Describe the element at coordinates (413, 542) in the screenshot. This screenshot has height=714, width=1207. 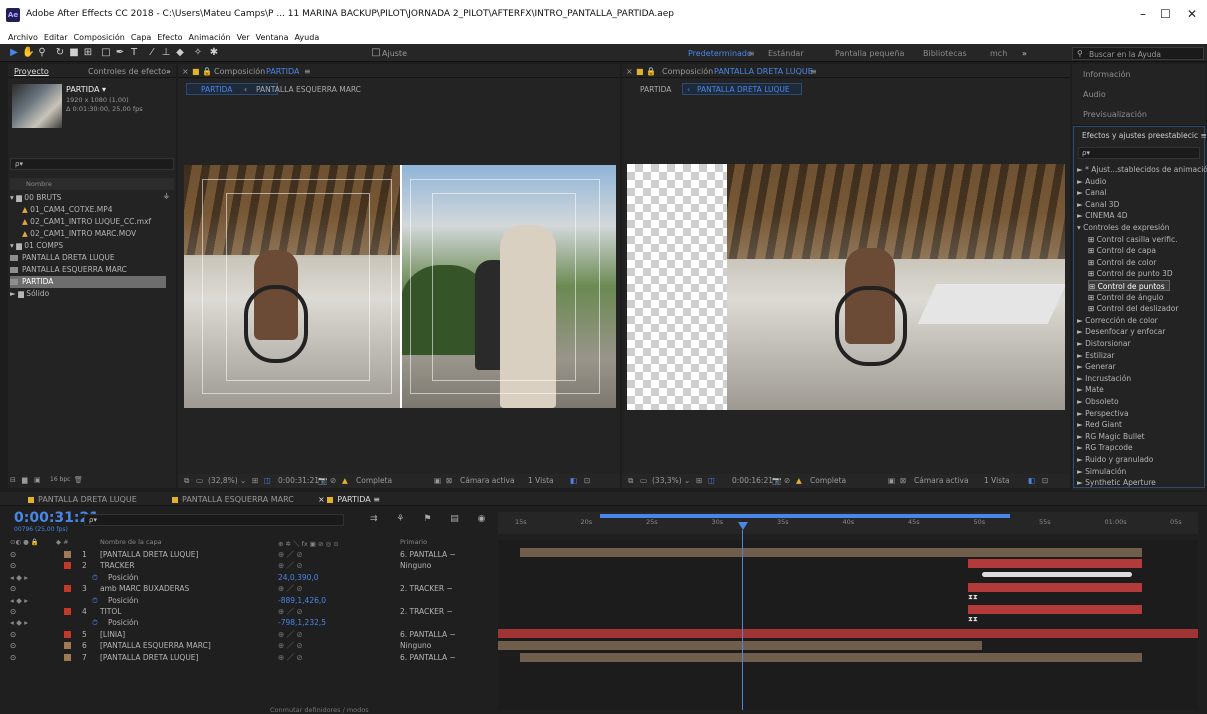
I see `column-header-parent: Primario` at that location.